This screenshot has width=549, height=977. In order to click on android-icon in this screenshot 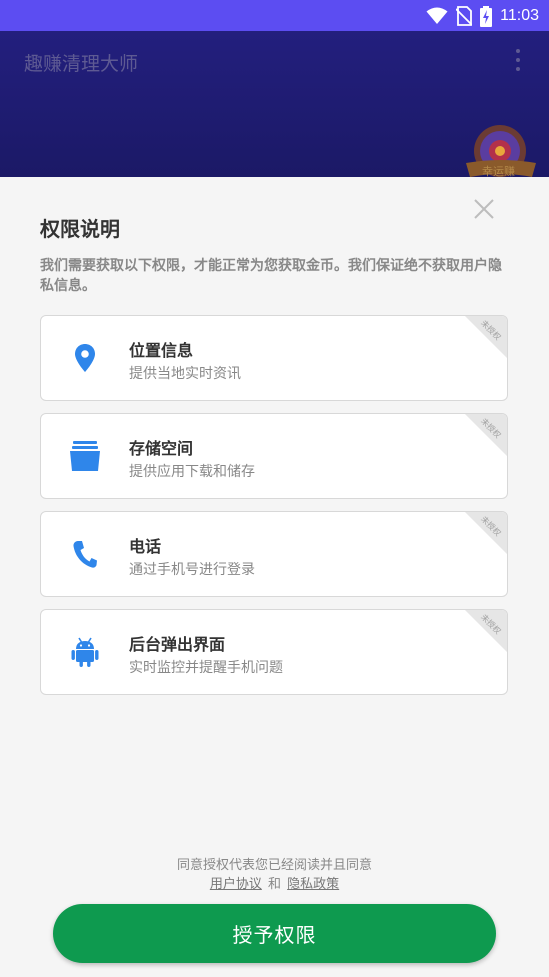, I will do `click(85, 652)`.